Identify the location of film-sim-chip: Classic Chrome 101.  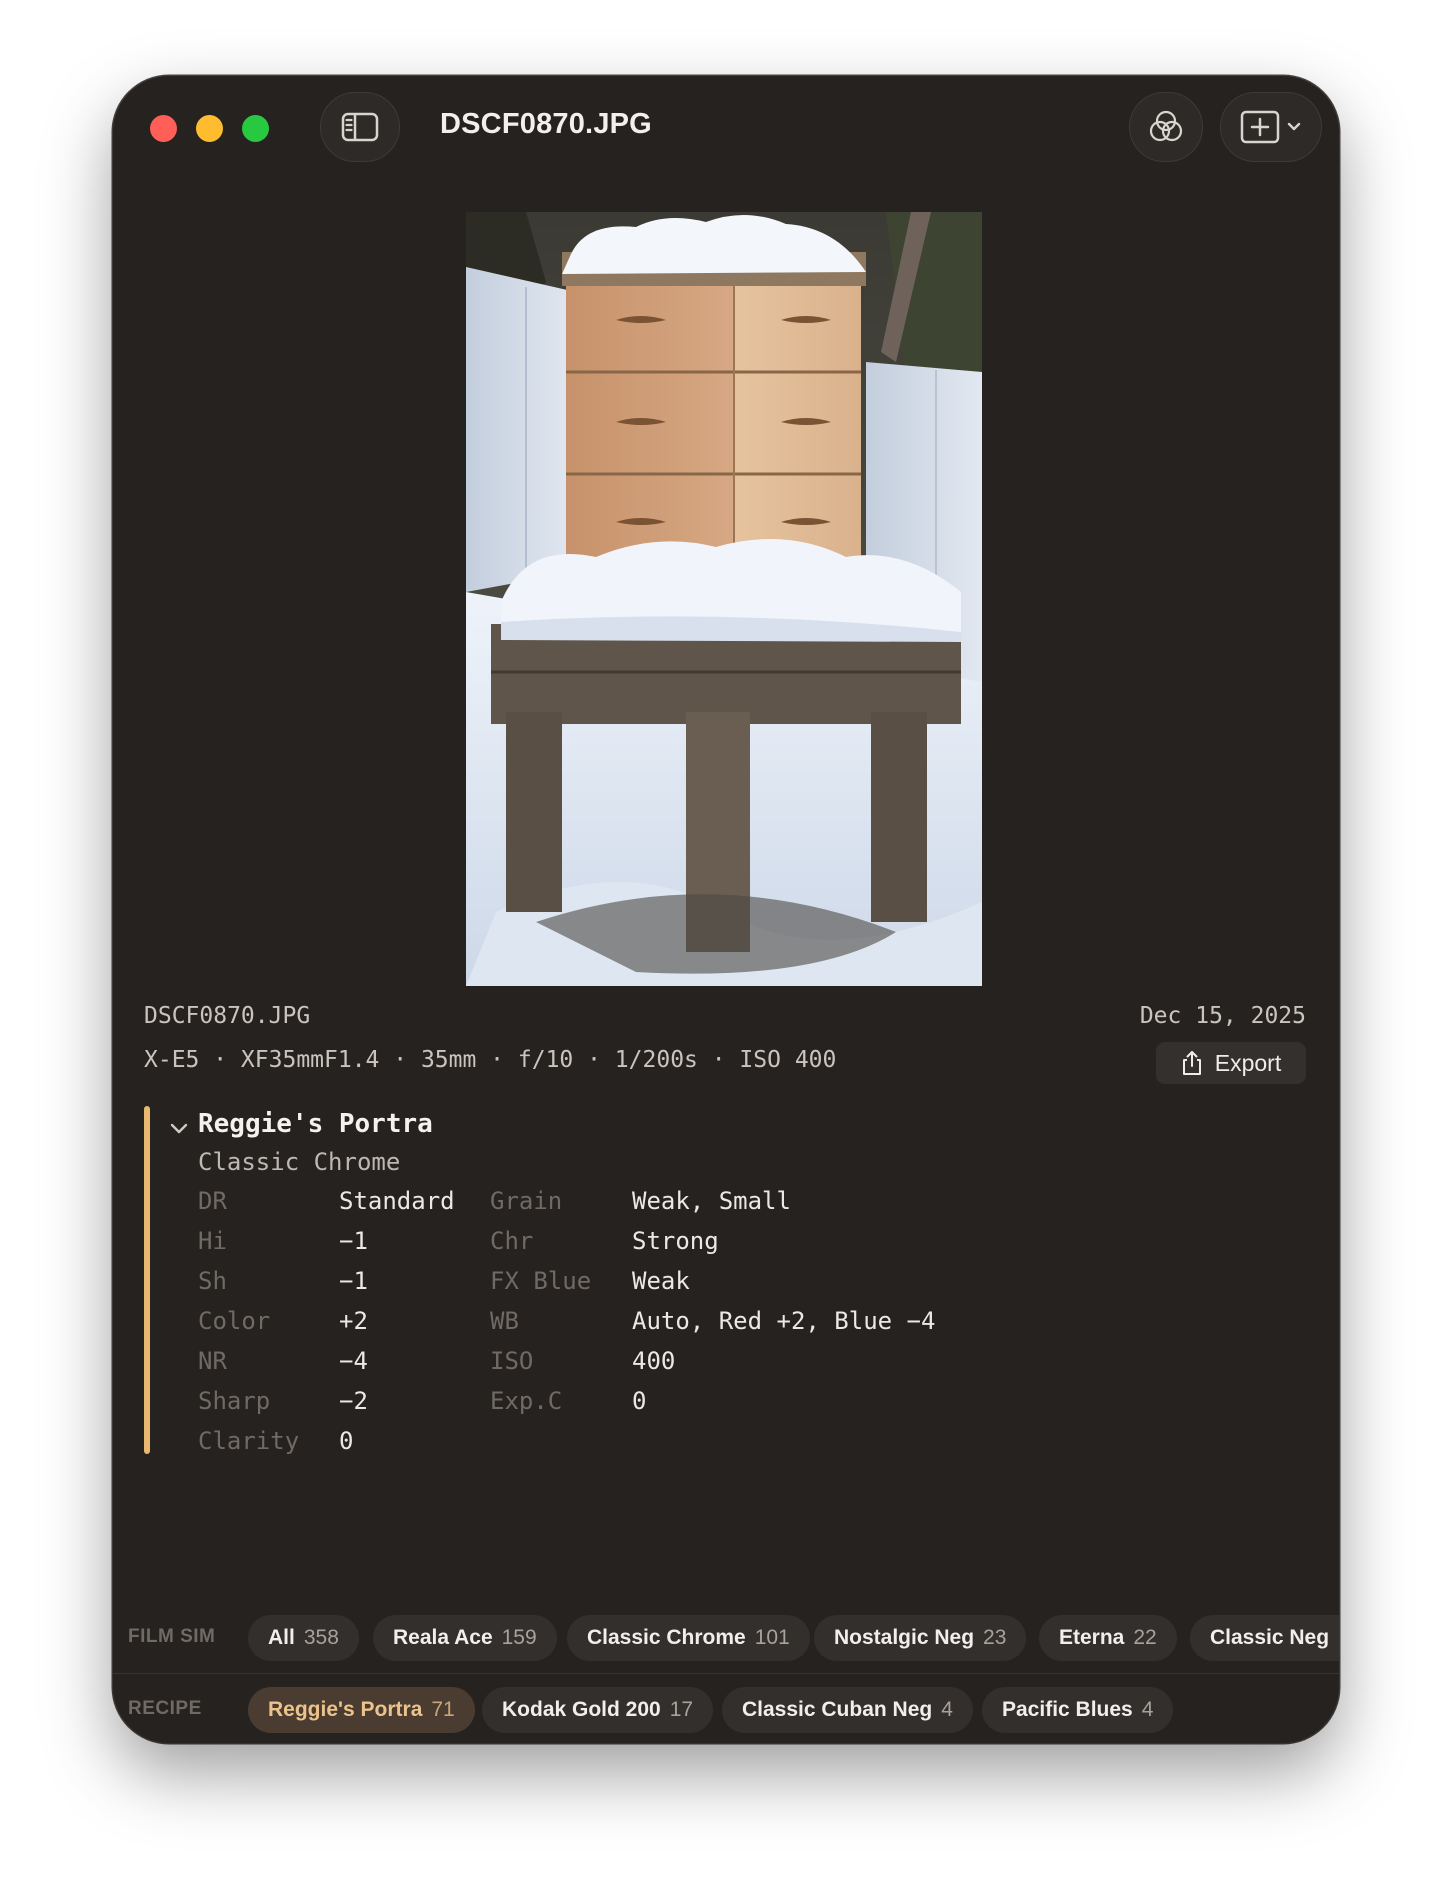
(688, 1638).